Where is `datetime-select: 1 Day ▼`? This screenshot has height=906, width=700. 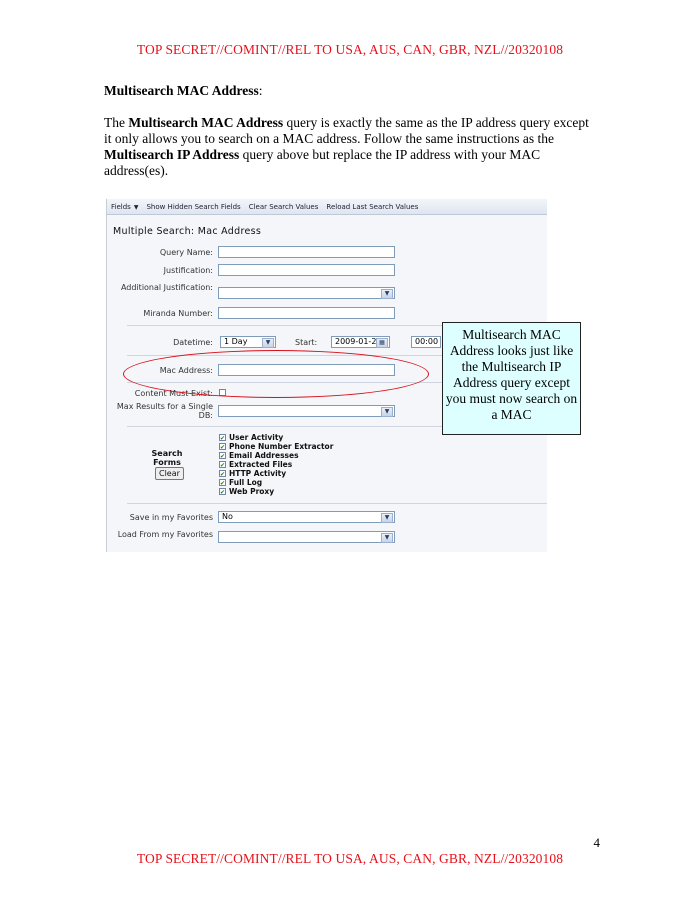
datetime-select: 1 Day ▼ is located at coordinates (248, 342).